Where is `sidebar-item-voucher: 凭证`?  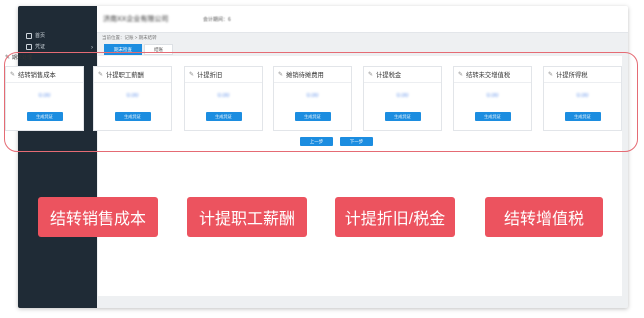 sidebar-item-voucher: 凭证 is located at coordinates (35, 46).